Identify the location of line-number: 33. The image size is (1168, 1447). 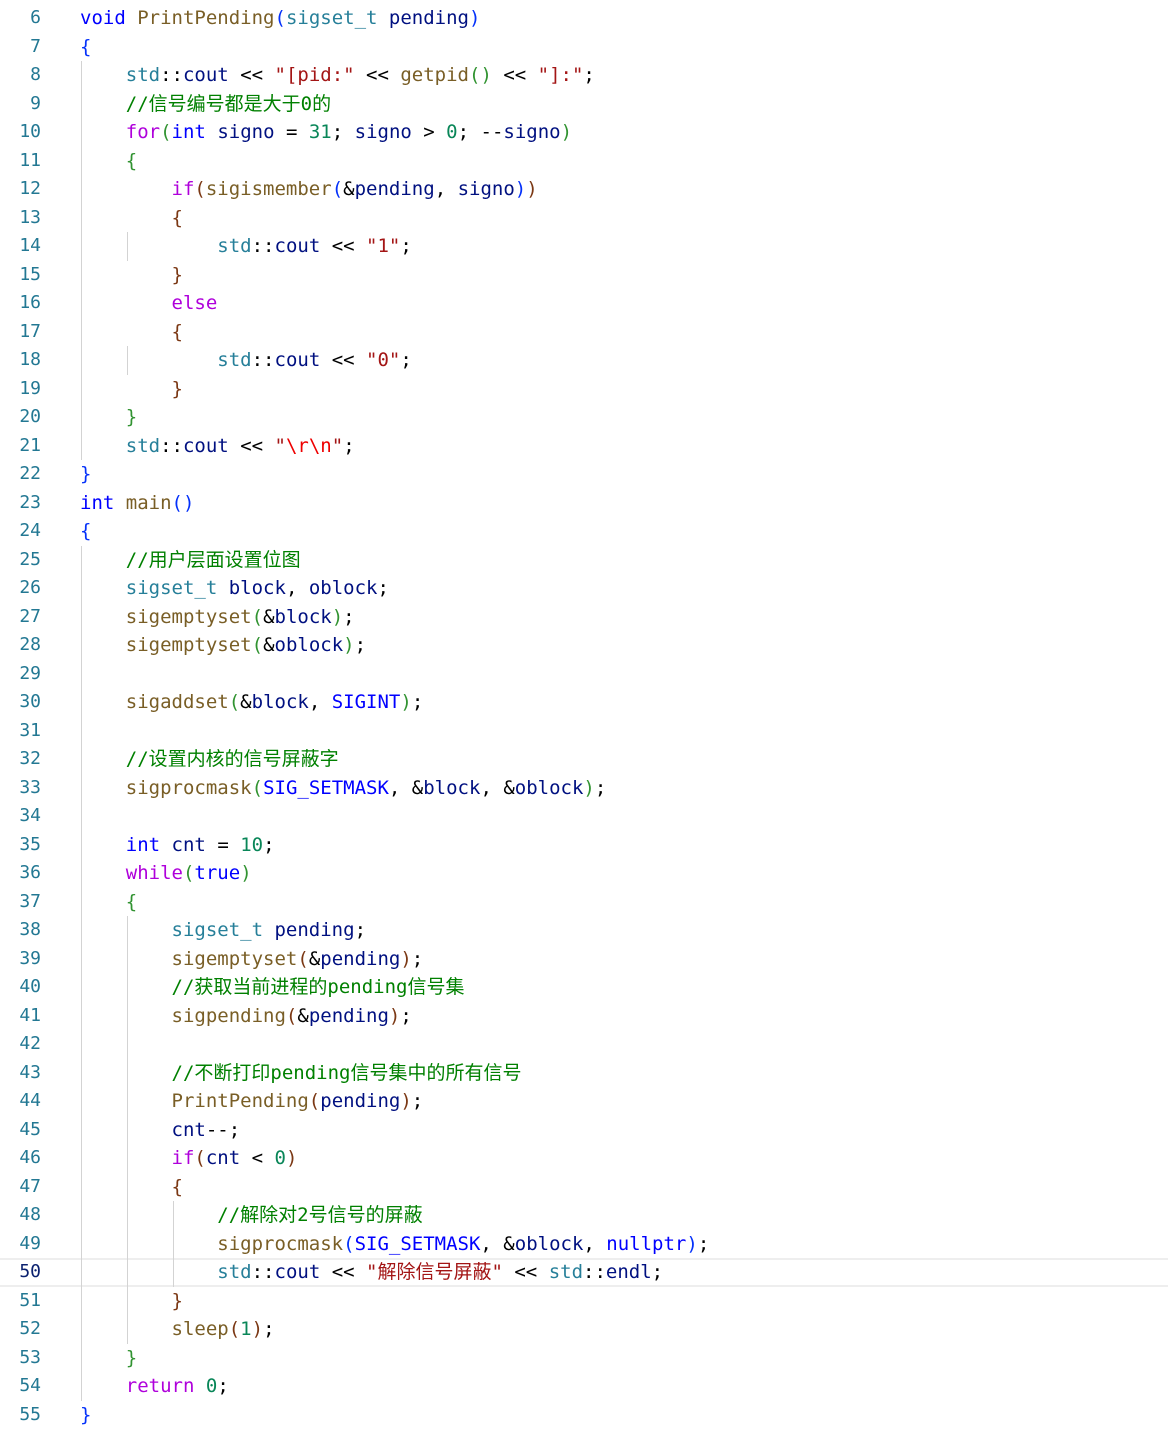
(30, 787).